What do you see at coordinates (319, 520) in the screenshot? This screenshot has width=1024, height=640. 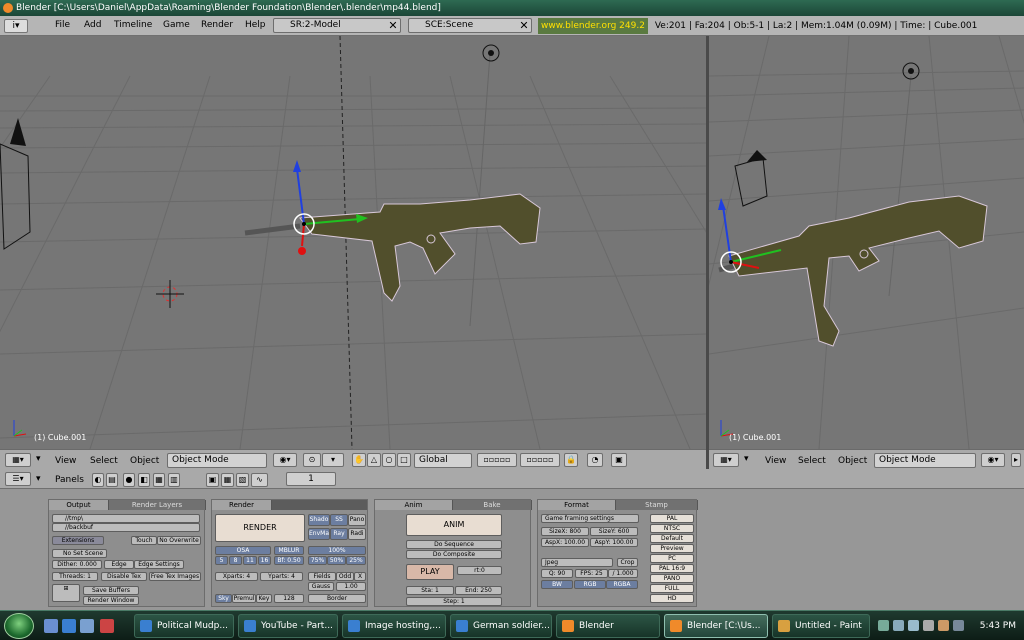 I see `shadow-toggle: Shado` at bounding box center [319, 520].